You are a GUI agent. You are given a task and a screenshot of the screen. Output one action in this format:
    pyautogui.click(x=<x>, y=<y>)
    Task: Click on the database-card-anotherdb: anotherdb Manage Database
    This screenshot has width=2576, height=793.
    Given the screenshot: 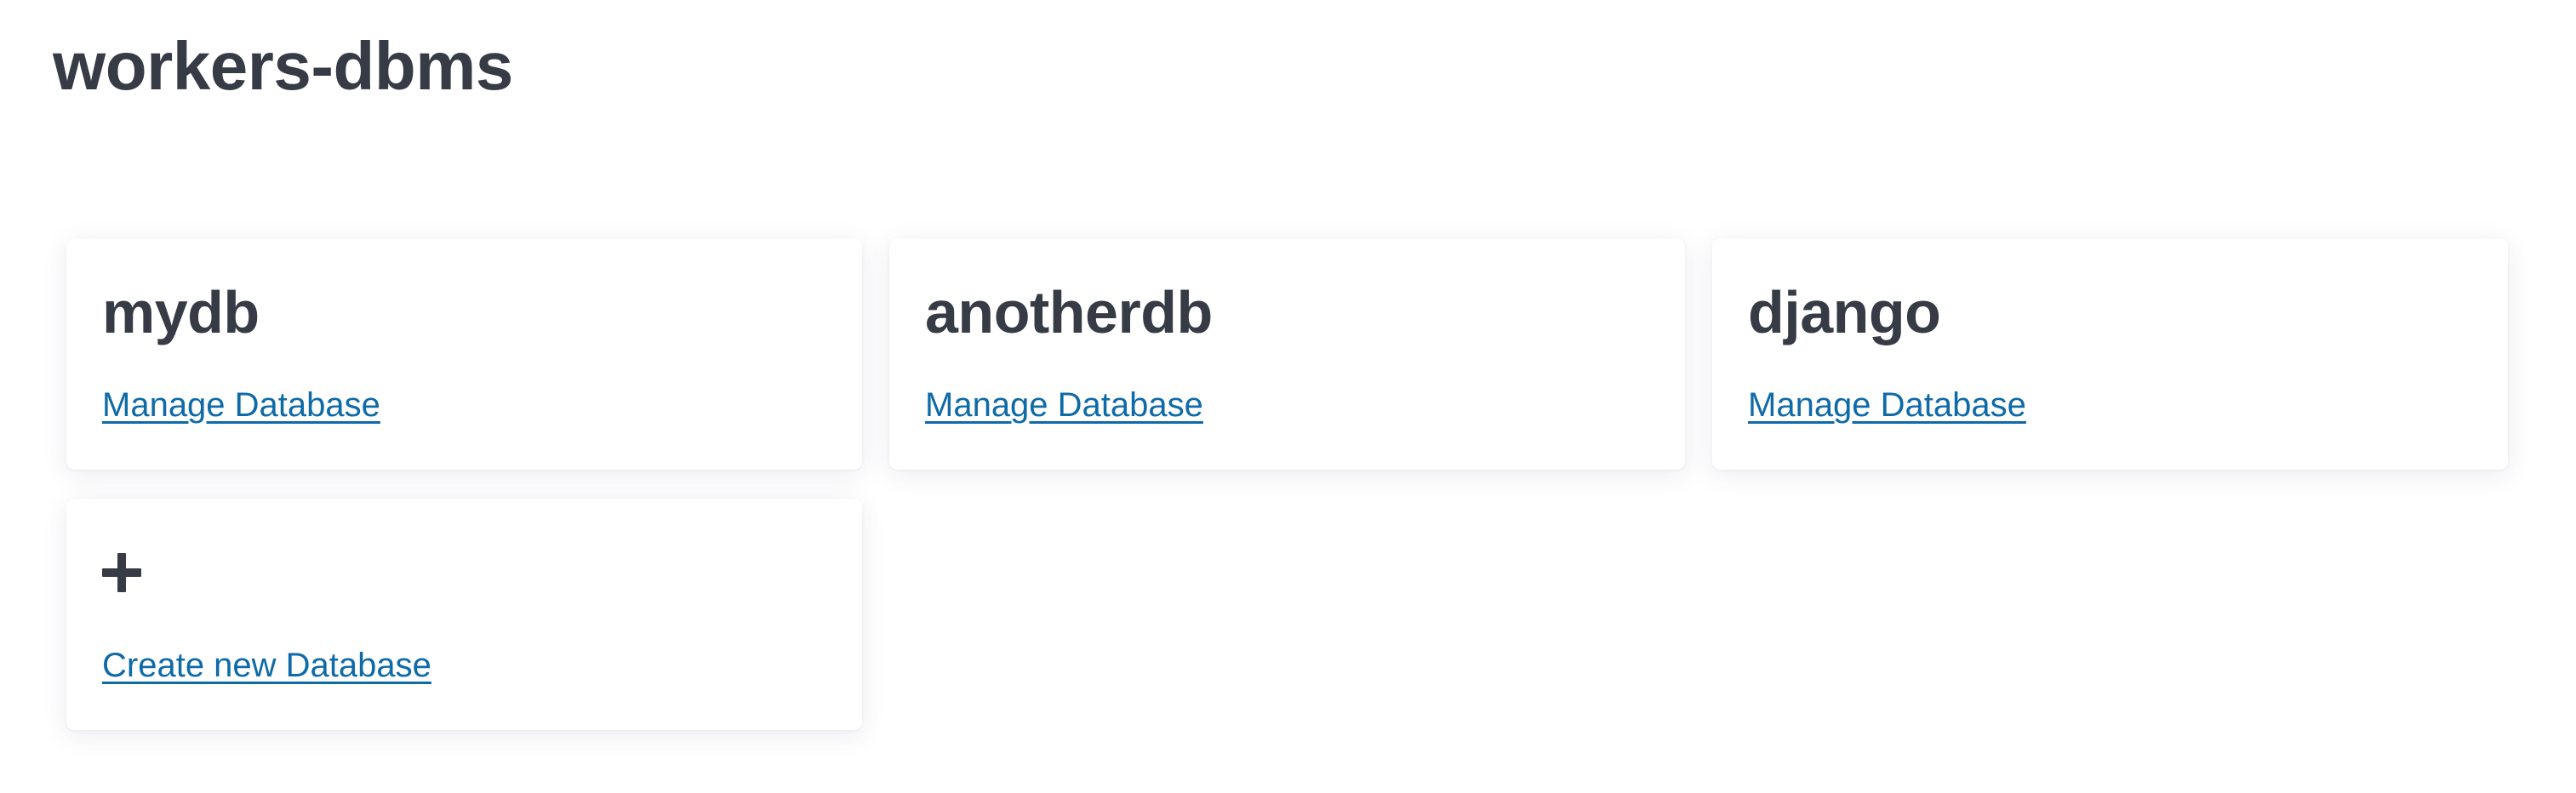 What is the action you would take?
    pyautogui.click(x=1287, y=354)
    